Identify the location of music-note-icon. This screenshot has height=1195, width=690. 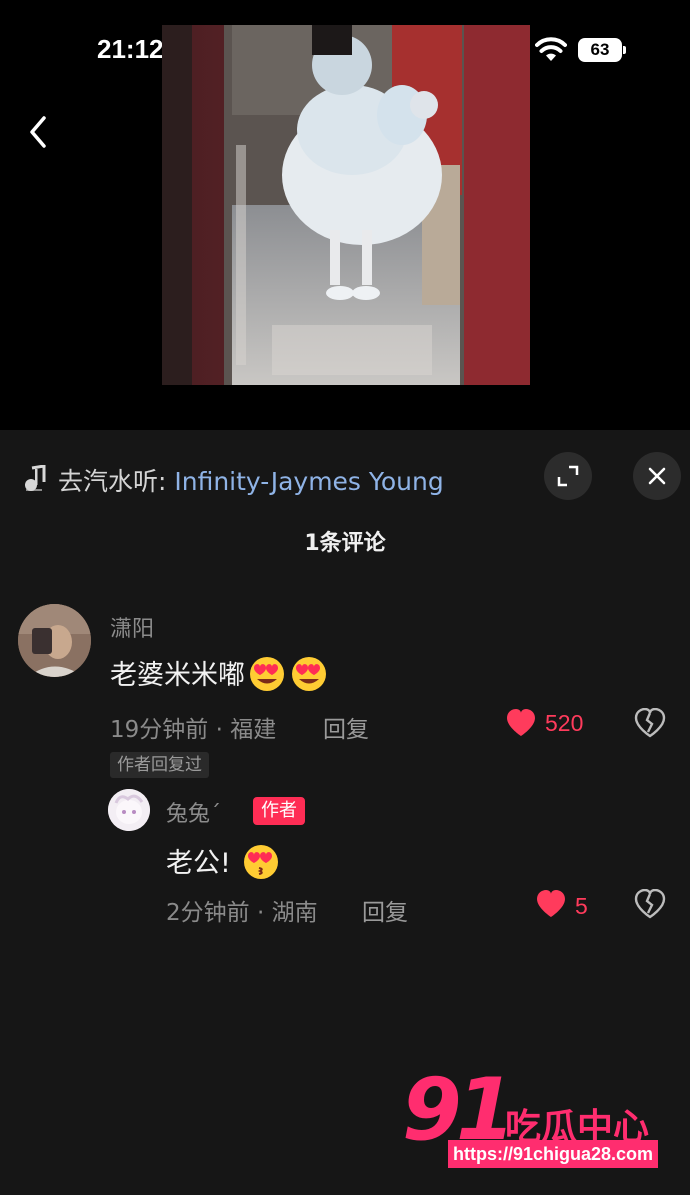
(35, 478).